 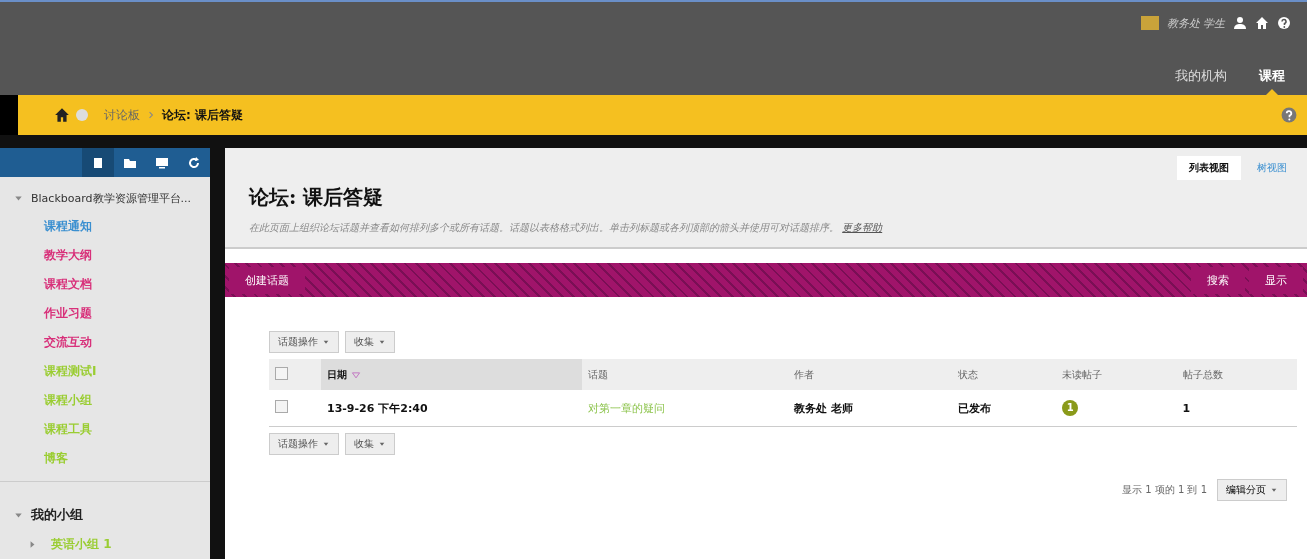 What do you see at coordinates (194, 162) in the screenshot?
I see `refresh-icon` at bounding box center [194, 162].